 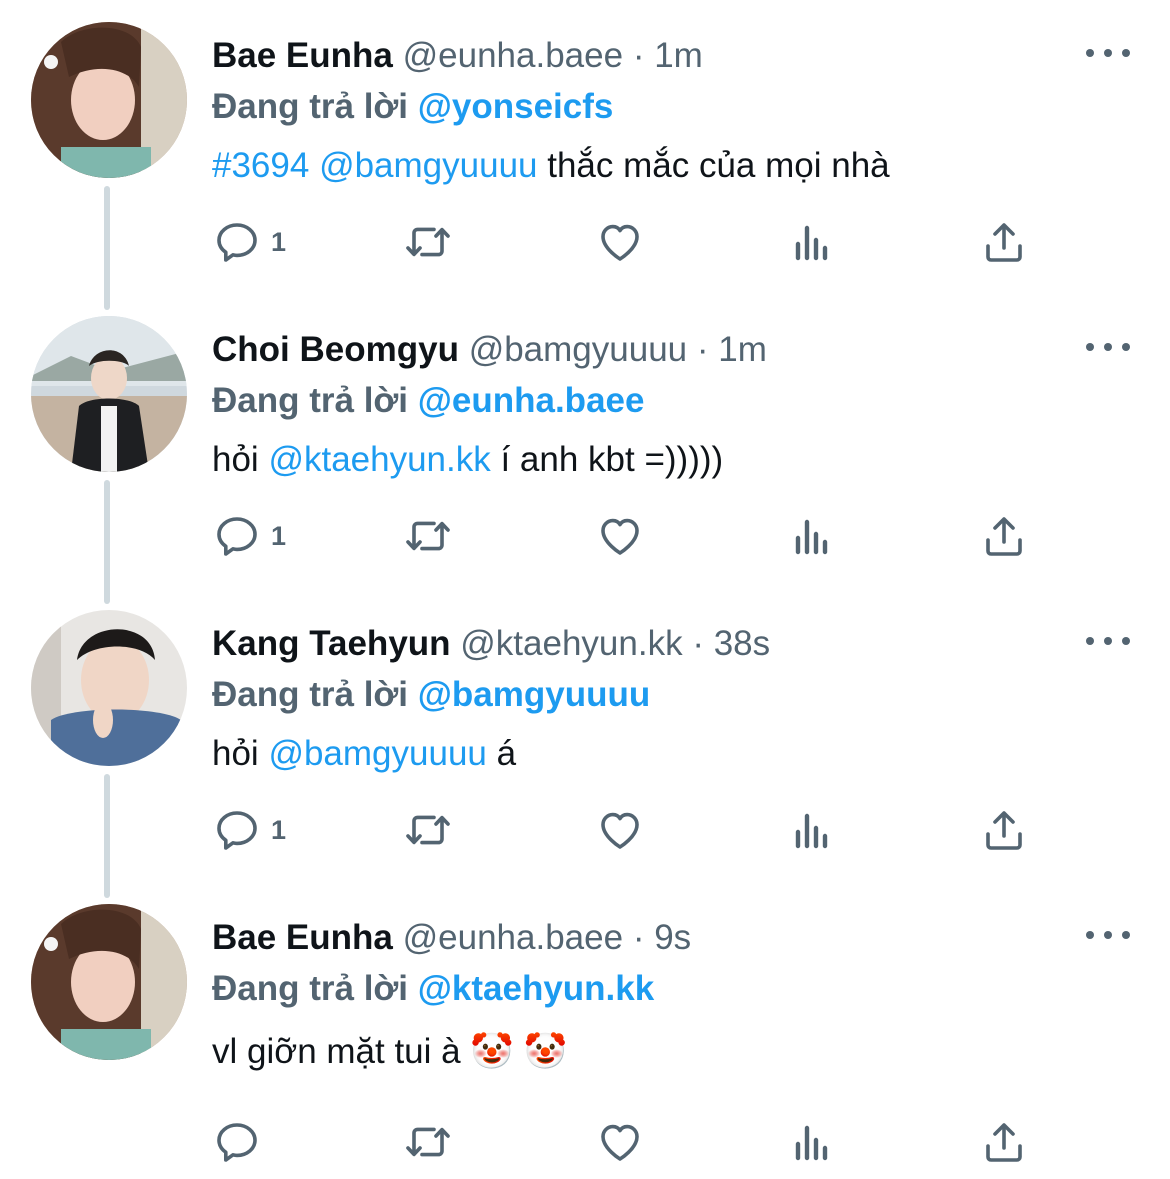 I want to click on display-name: Choi Beomgyu, so click(x=335, y=349).